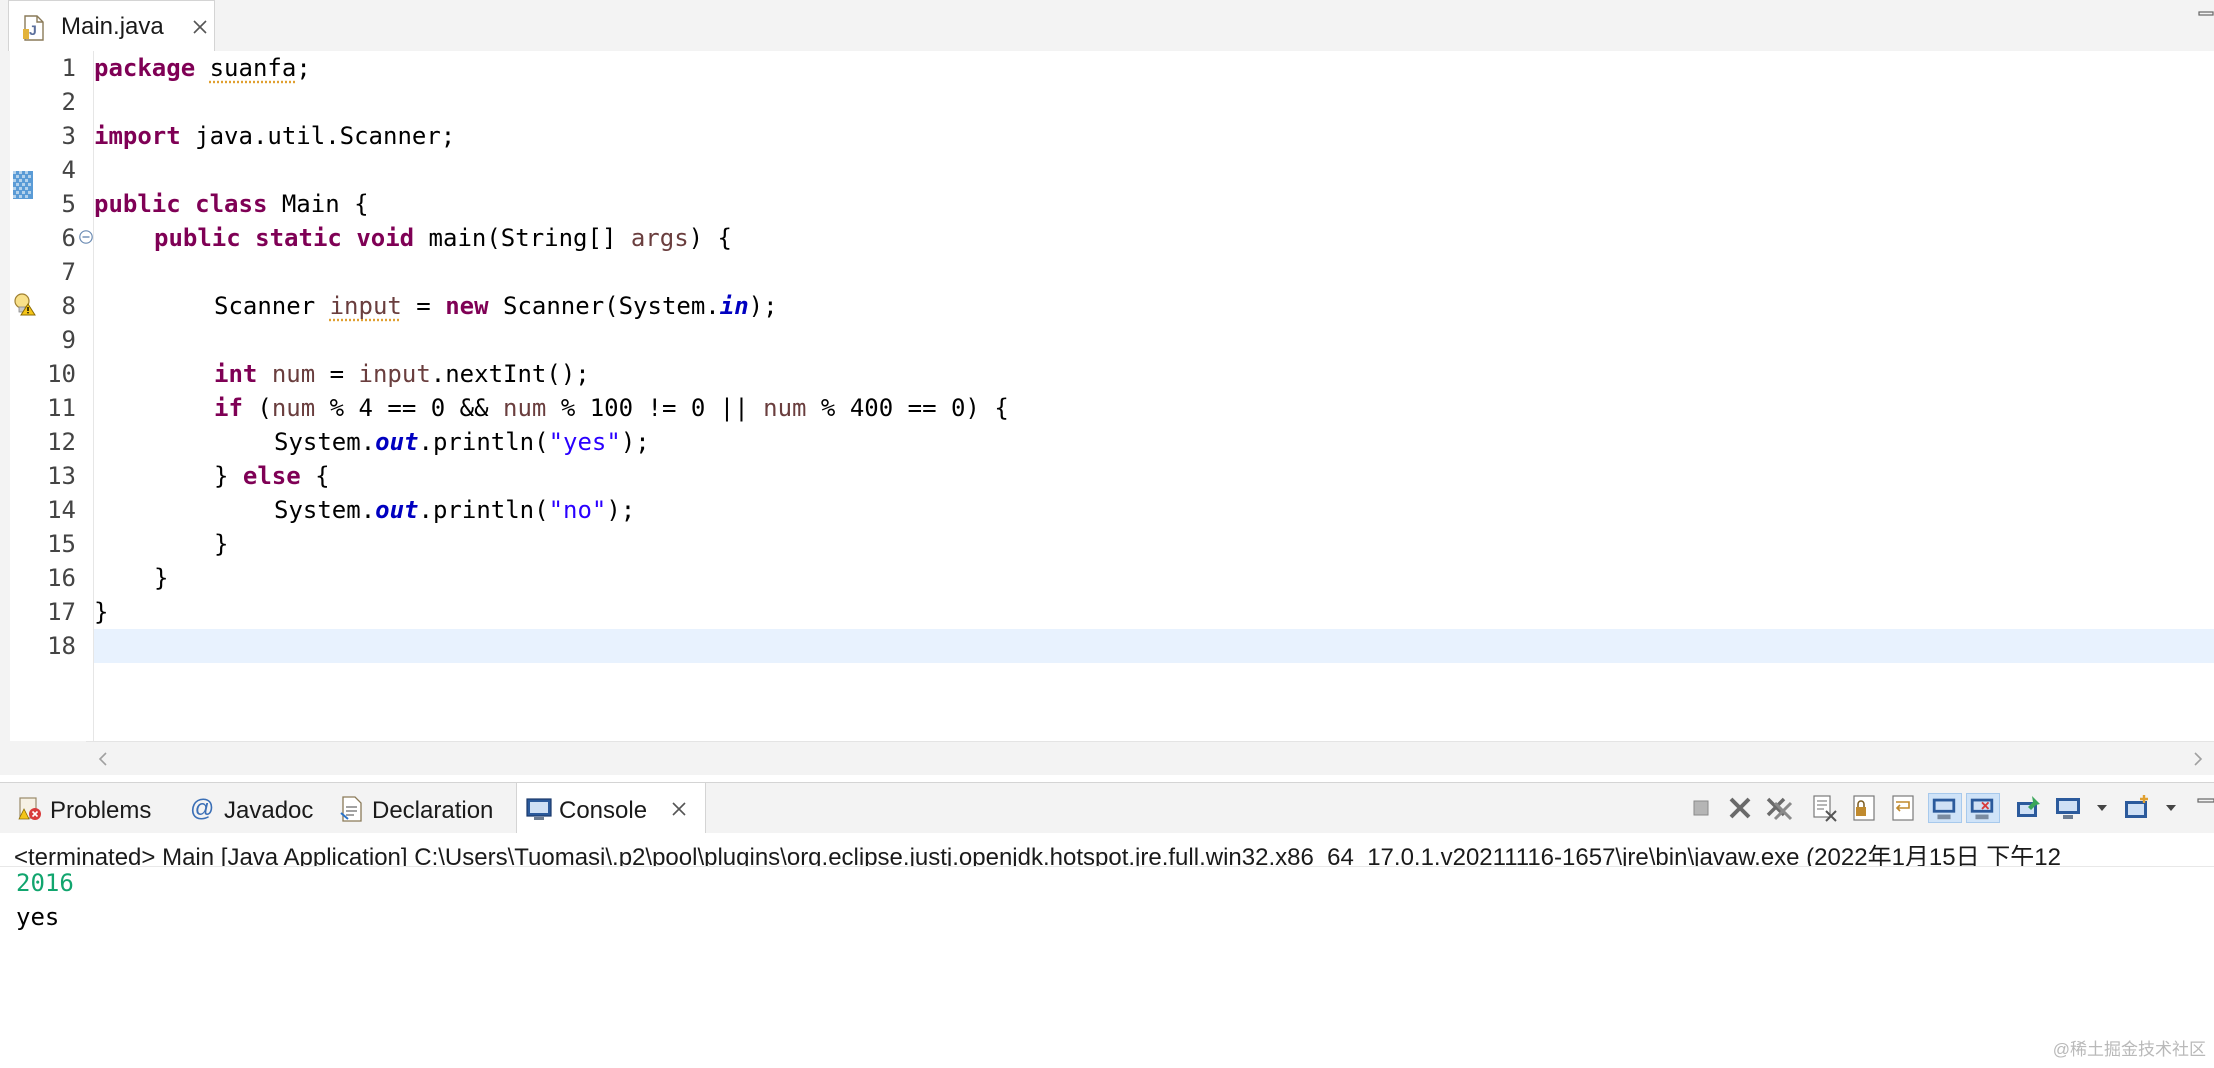 The image size is (2214, 1068). I want to click on code-line: int num = input.nextInt();, so click(1154, 374).